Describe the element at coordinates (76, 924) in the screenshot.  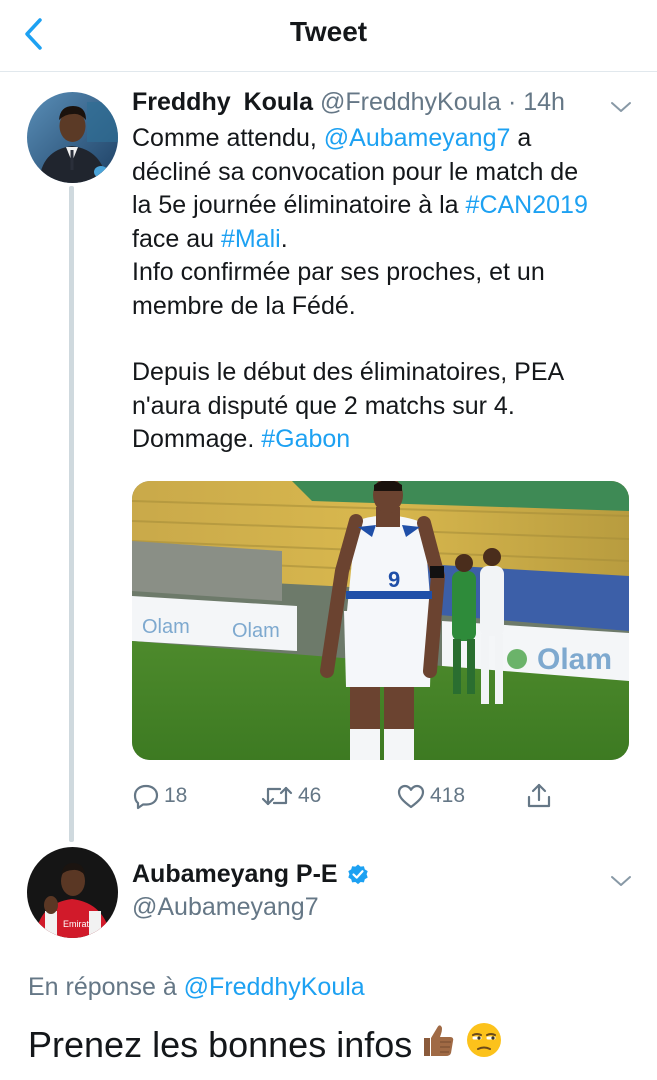
I see `avatar-shirt-text: Emirat` at that location.